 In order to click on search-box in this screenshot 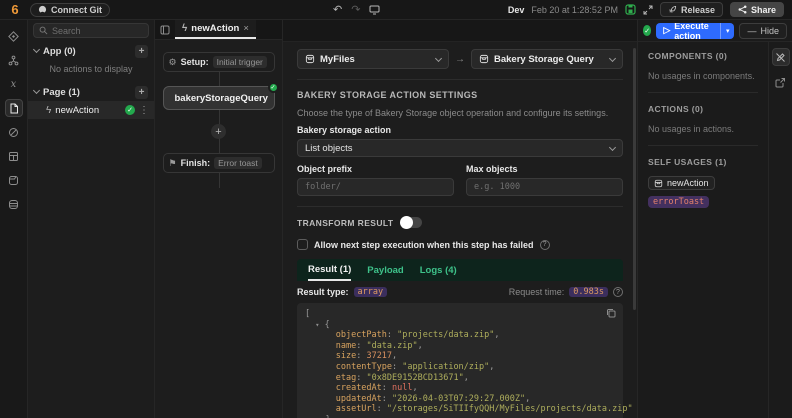, I will do `click(91, 30)`.